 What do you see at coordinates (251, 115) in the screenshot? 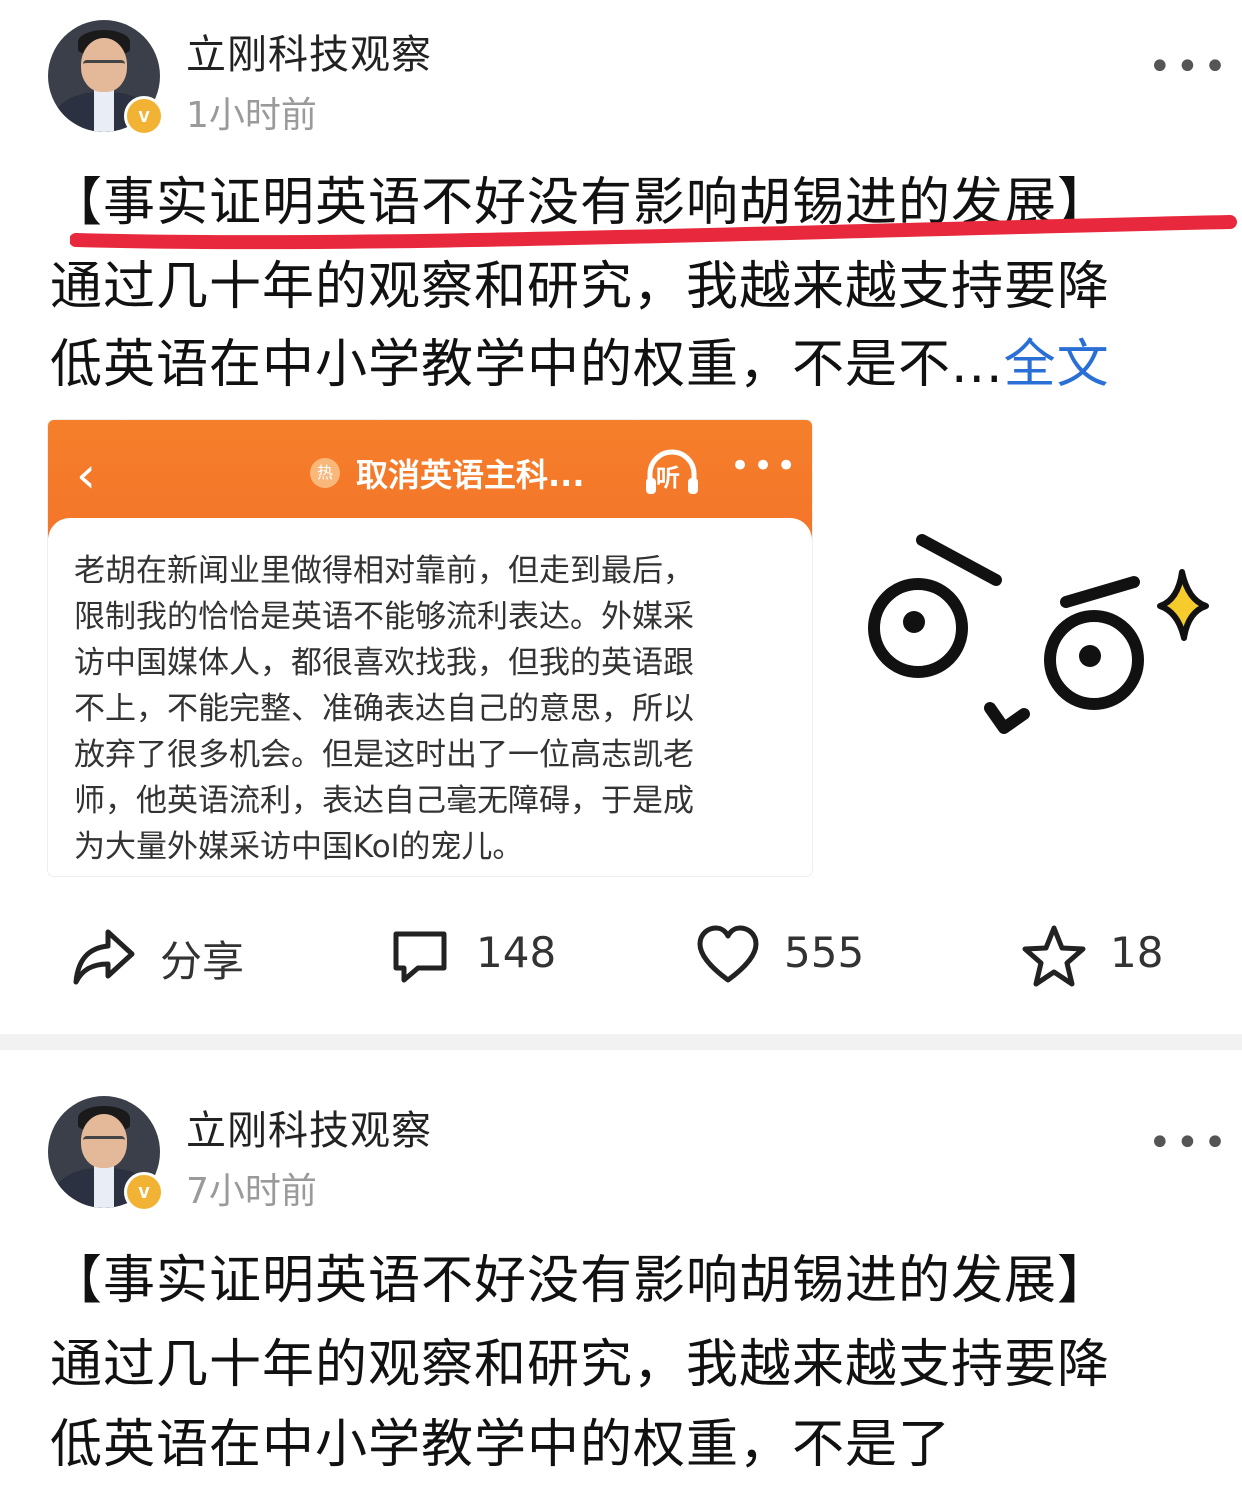
I see `post-time: 1小时前` at bounding box center [251, 115].